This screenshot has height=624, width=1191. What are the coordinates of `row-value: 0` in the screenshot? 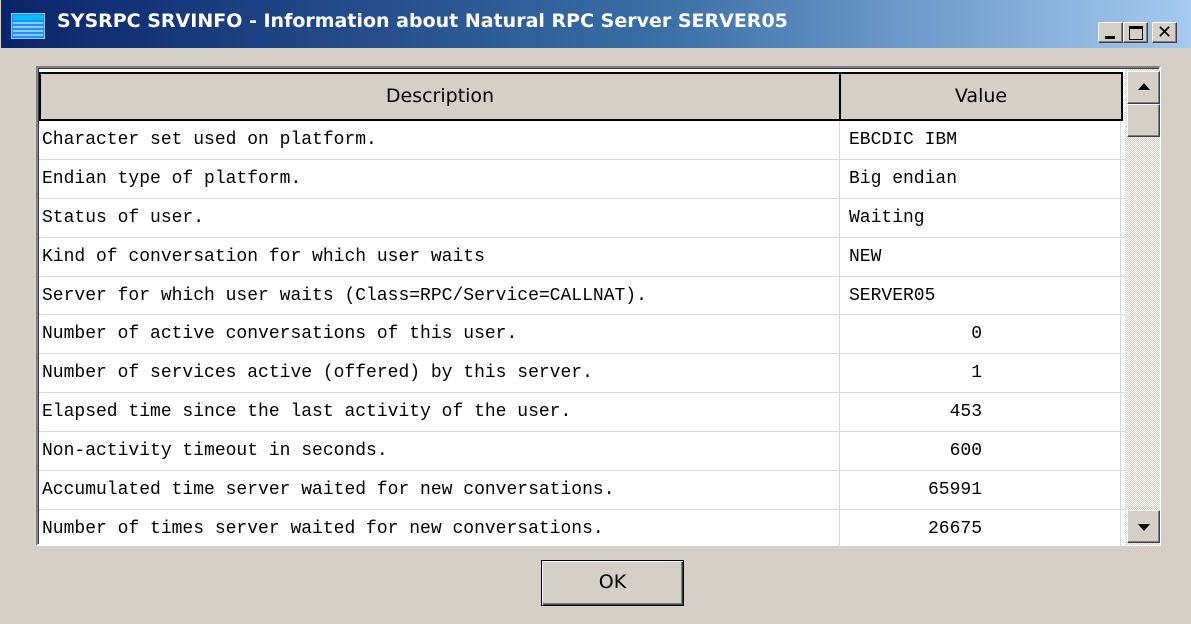 It's located at (981, 334).